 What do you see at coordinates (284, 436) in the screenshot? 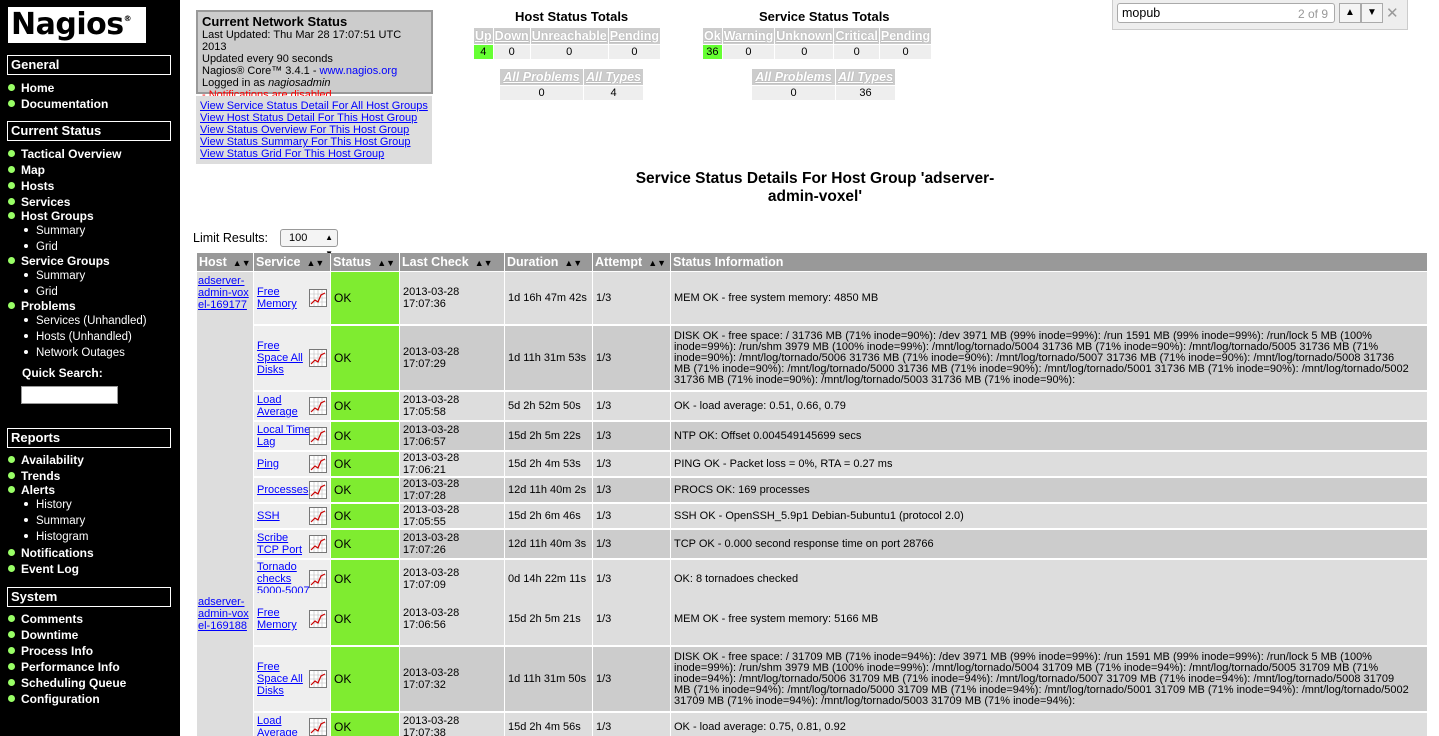
I see `service-link: Local Time Lag` at bounding box center [284, 436].